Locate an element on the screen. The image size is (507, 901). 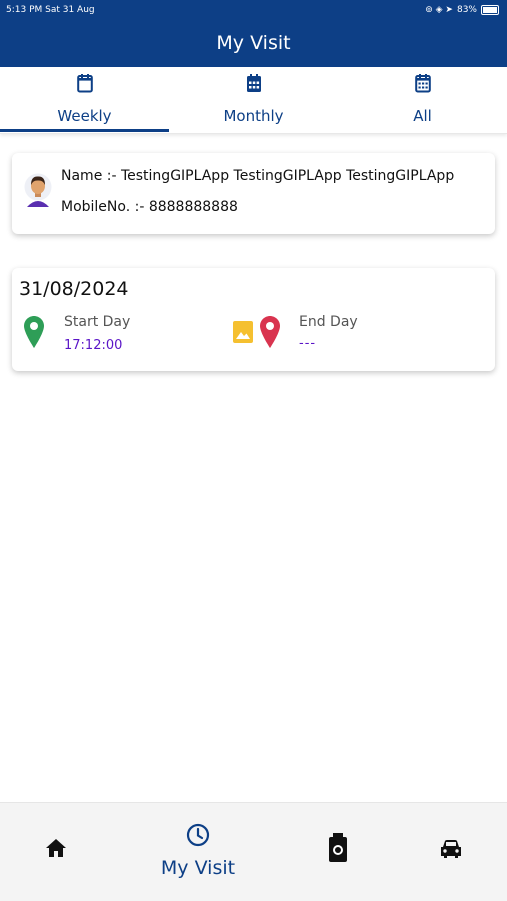
battery-icon is located at coordinates (490, 10).